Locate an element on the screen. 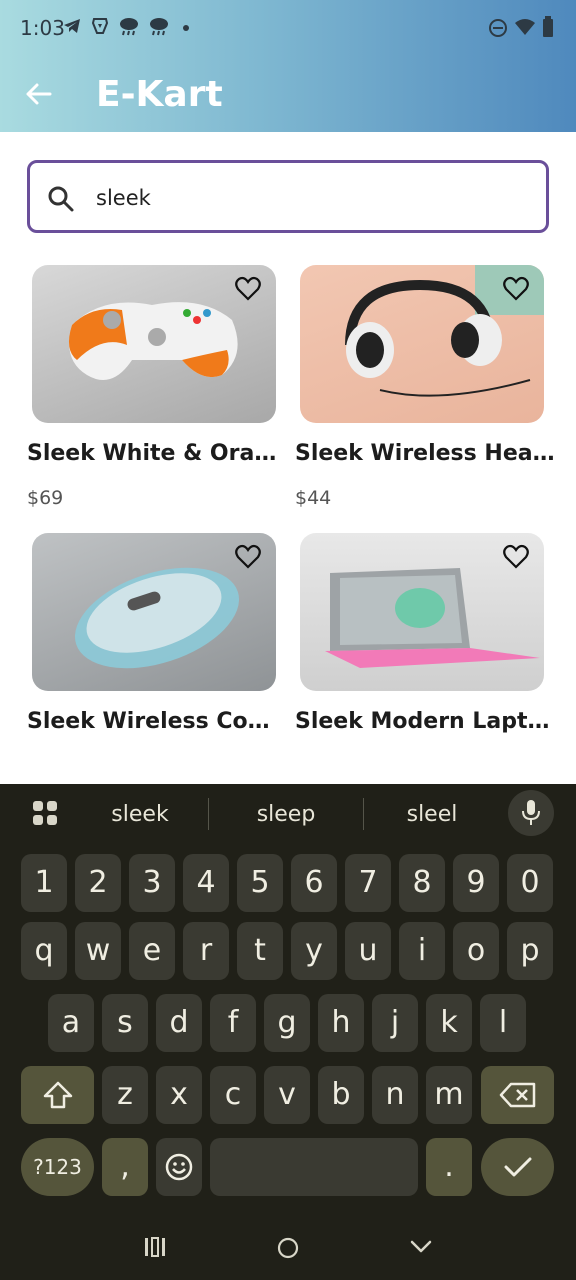 Image resolution: width=576 pixels, height=1280 pixels. app-header: 1:03 E-Kart is located at coordinates (288, 66).